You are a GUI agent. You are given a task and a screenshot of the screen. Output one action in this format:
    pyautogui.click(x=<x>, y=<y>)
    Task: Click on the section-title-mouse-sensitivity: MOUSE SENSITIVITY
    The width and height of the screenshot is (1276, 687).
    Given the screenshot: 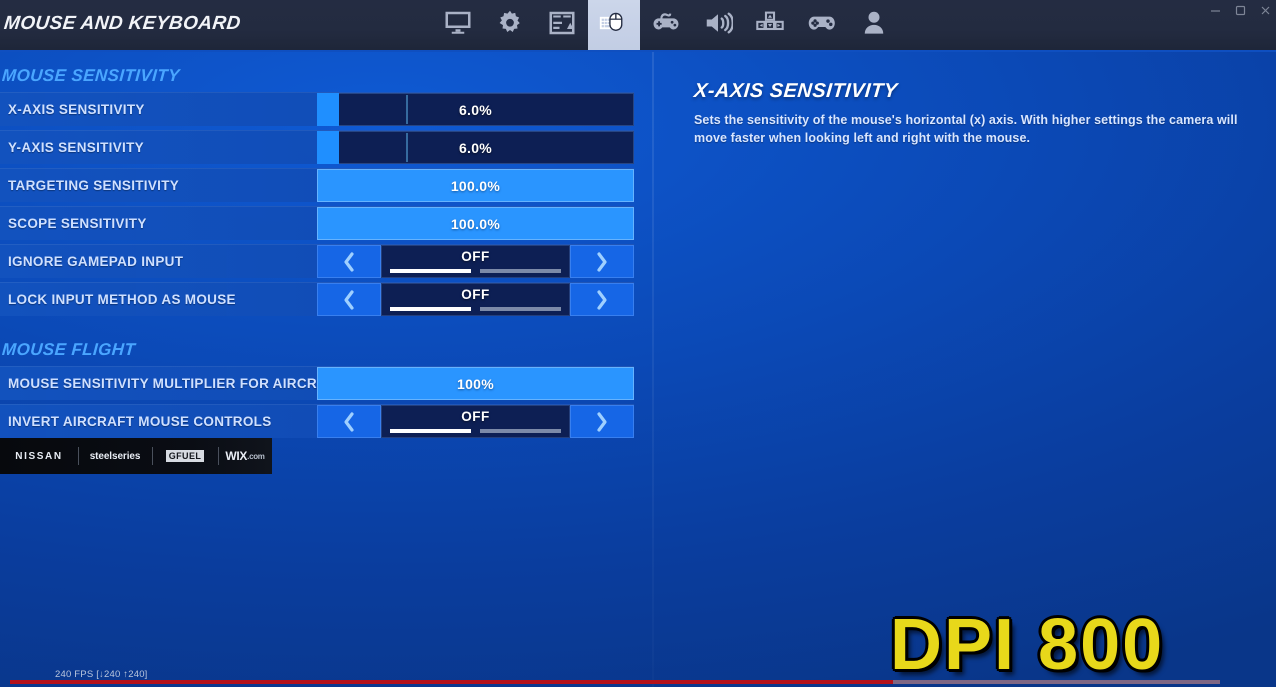 What is the action you would take?
    pyautogui.click(x=91, y=75)
    